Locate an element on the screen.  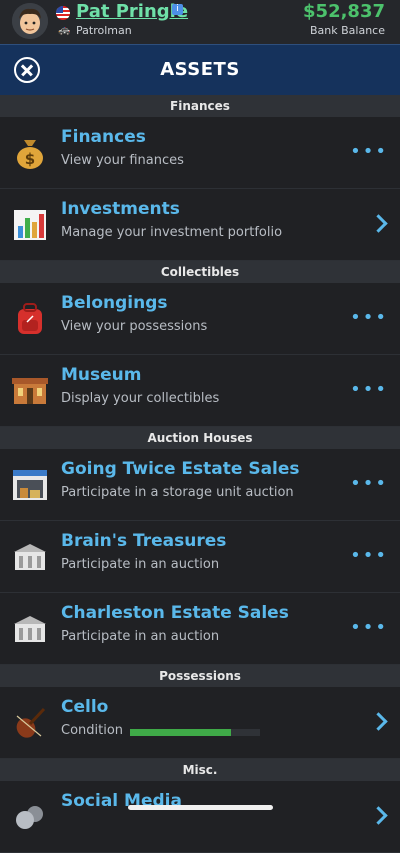
list-item-title: Museum is located at coordinates (101, 375).